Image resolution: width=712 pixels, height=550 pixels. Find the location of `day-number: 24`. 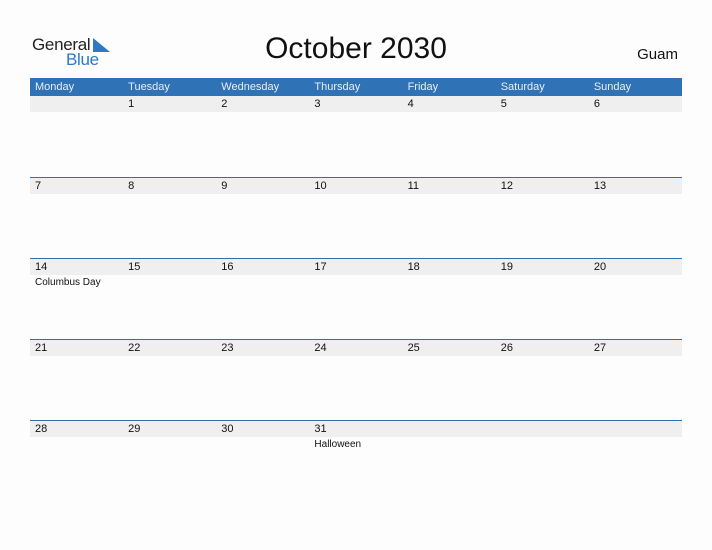

day-number: 24 is located at coordinates (320, 348).